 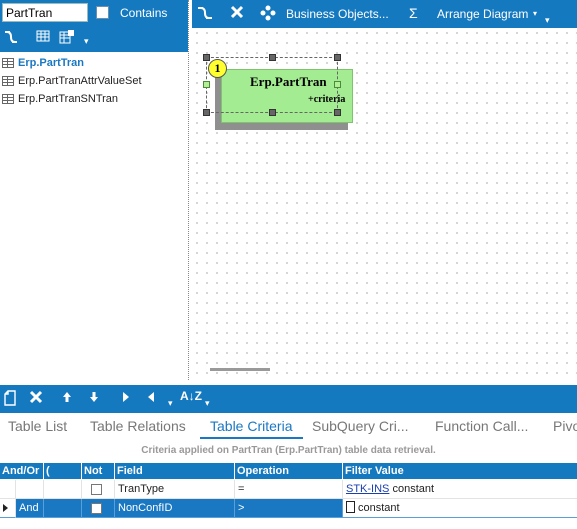 What do you see at coordinates (51, 63) in the screenshot?
I see `tree-item-label: Erp.PartTran` at bounding box center [51, 63].